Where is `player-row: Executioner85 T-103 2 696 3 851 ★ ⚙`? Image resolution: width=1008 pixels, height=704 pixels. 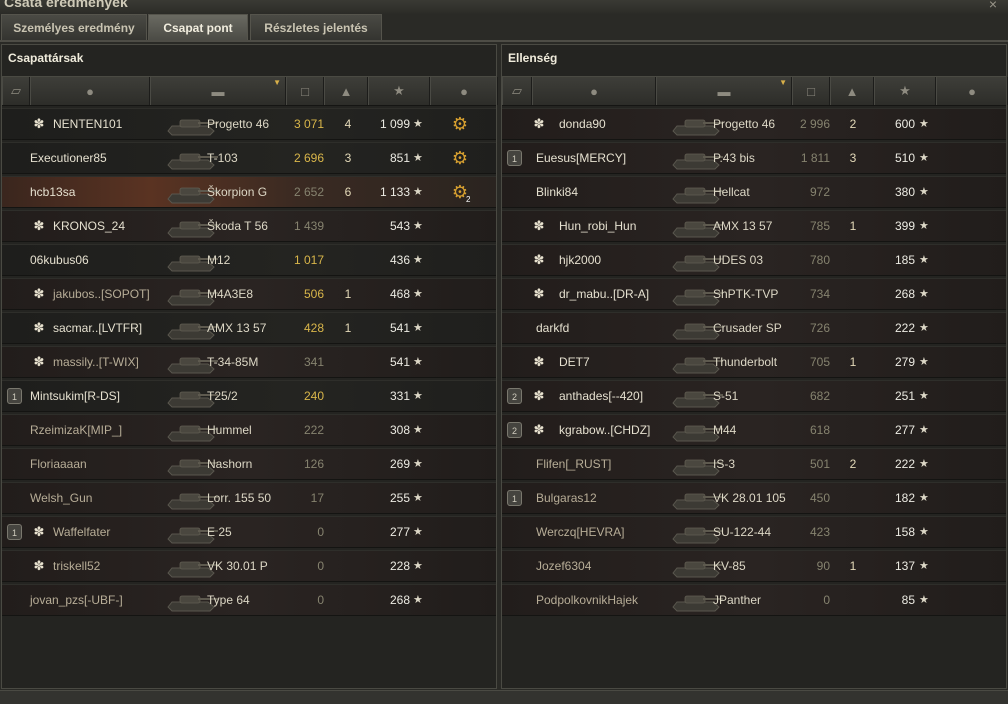
player-row: Executioner85 T-103 2 696 3 851 ★ ⚙ is located at coordinates (249, 158).